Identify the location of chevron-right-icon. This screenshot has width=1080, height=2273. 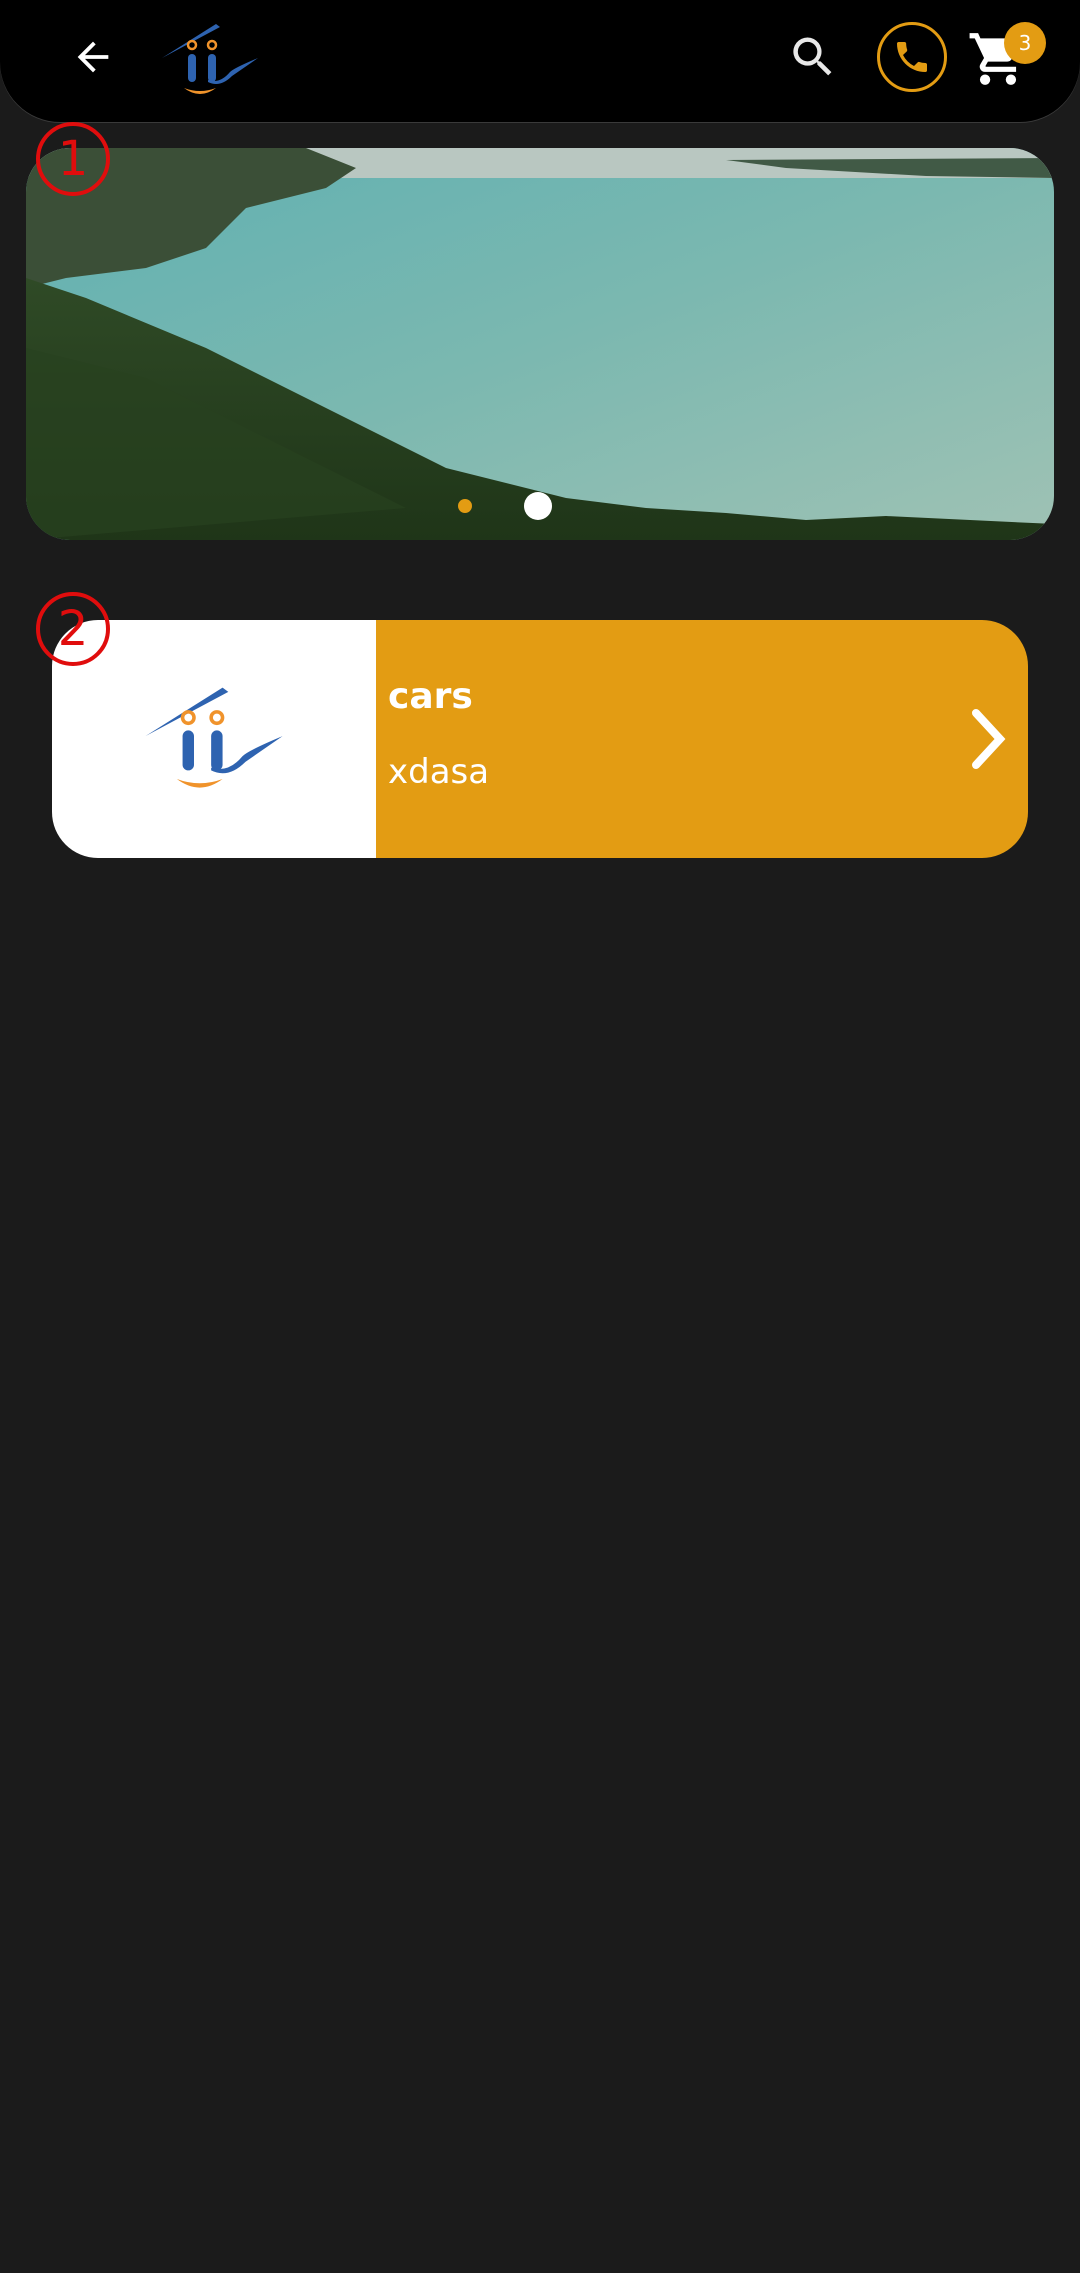
(989, 739).